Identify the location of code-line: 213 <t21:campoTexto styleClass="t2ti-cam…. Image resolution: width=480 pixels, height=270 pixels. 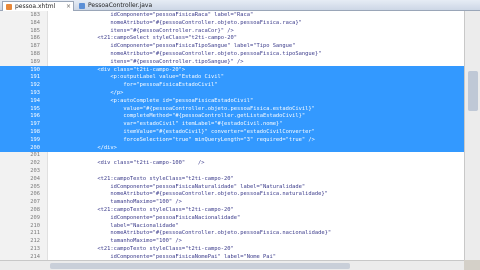
(232, 249).